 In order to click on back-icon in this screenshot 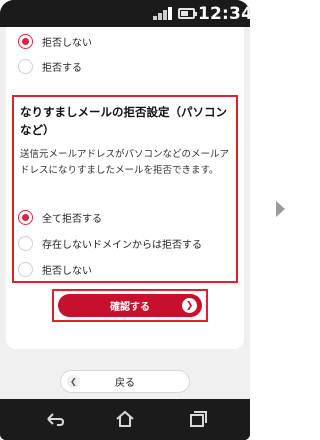, I will do `click(55, 419)`.